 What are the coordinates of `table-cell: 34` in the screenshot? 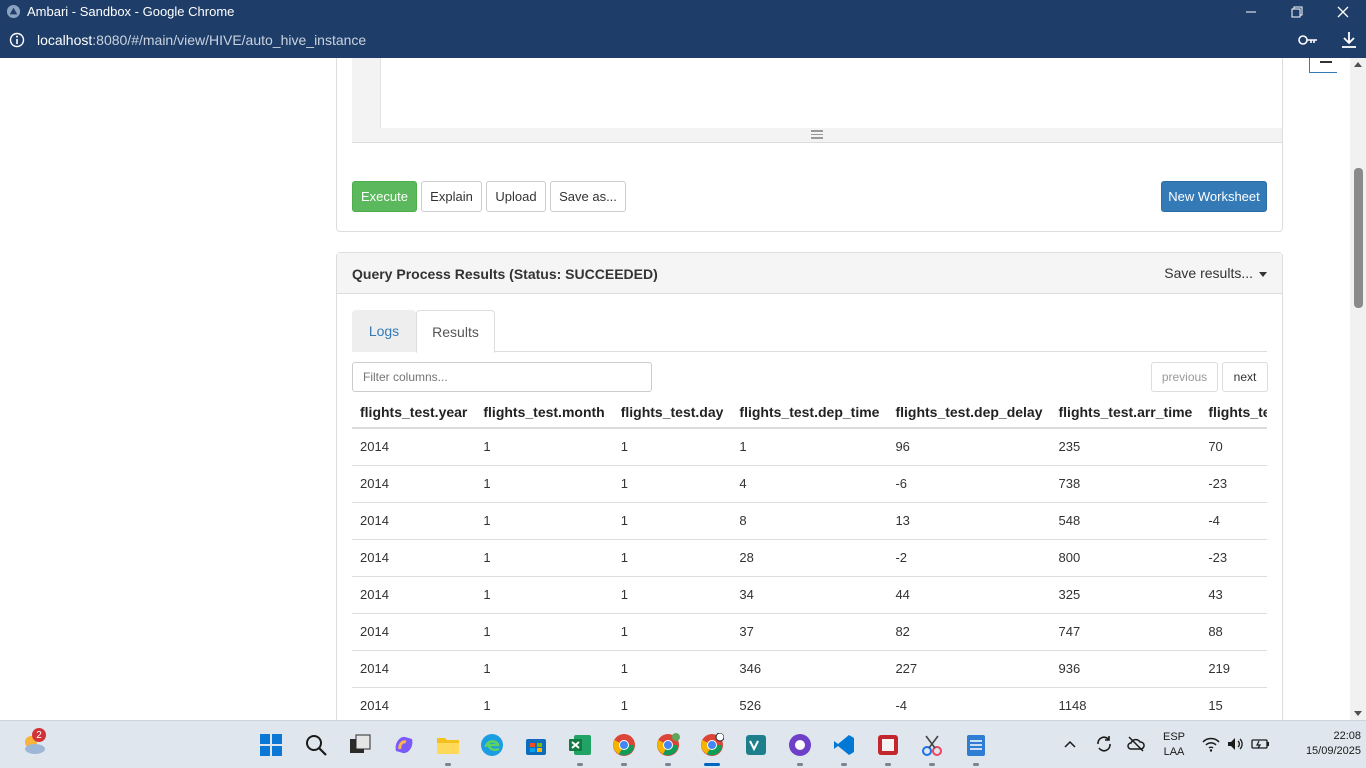 It's located at (809, 595).